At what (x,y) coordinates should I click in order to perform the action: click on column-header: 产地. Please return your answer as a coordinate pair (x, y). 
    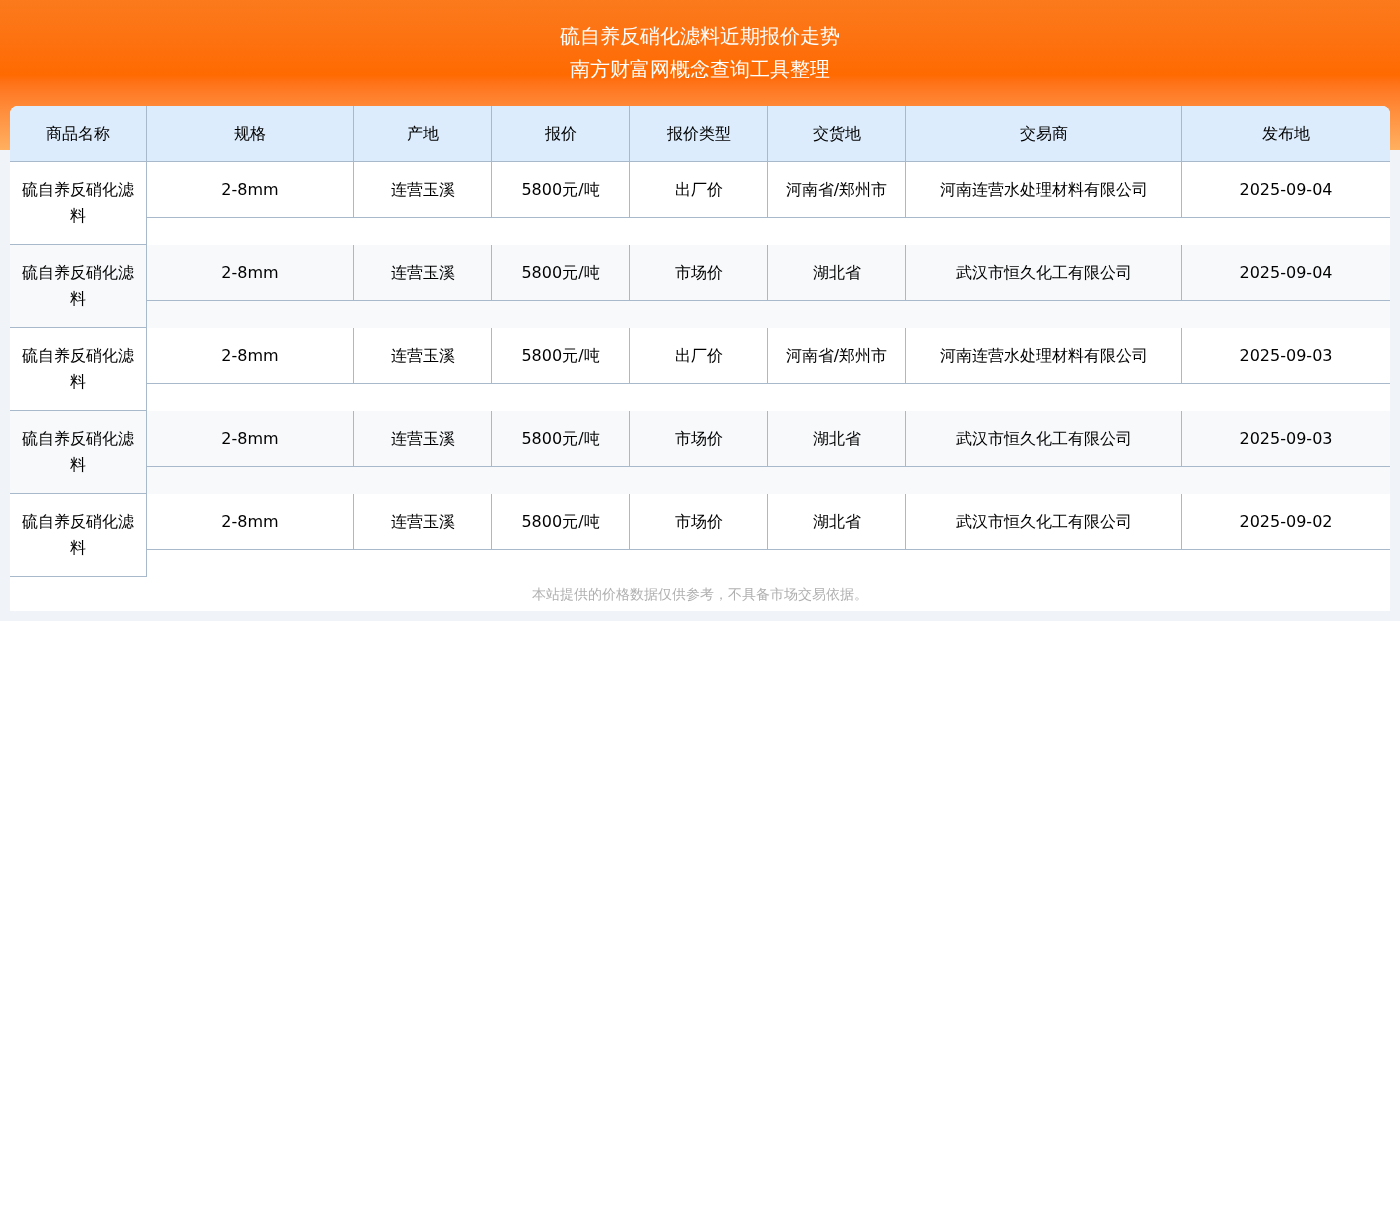
    Looking at the image, I should click on (423, 133).